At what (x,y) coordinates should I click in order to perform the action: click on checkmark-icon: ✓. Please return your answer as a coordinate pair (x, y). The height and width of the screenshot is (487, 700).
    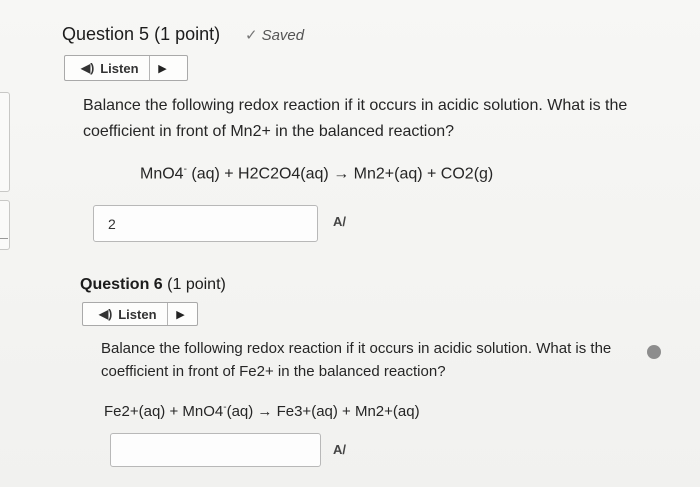
    Looking at the image, I should click on (251, 35).